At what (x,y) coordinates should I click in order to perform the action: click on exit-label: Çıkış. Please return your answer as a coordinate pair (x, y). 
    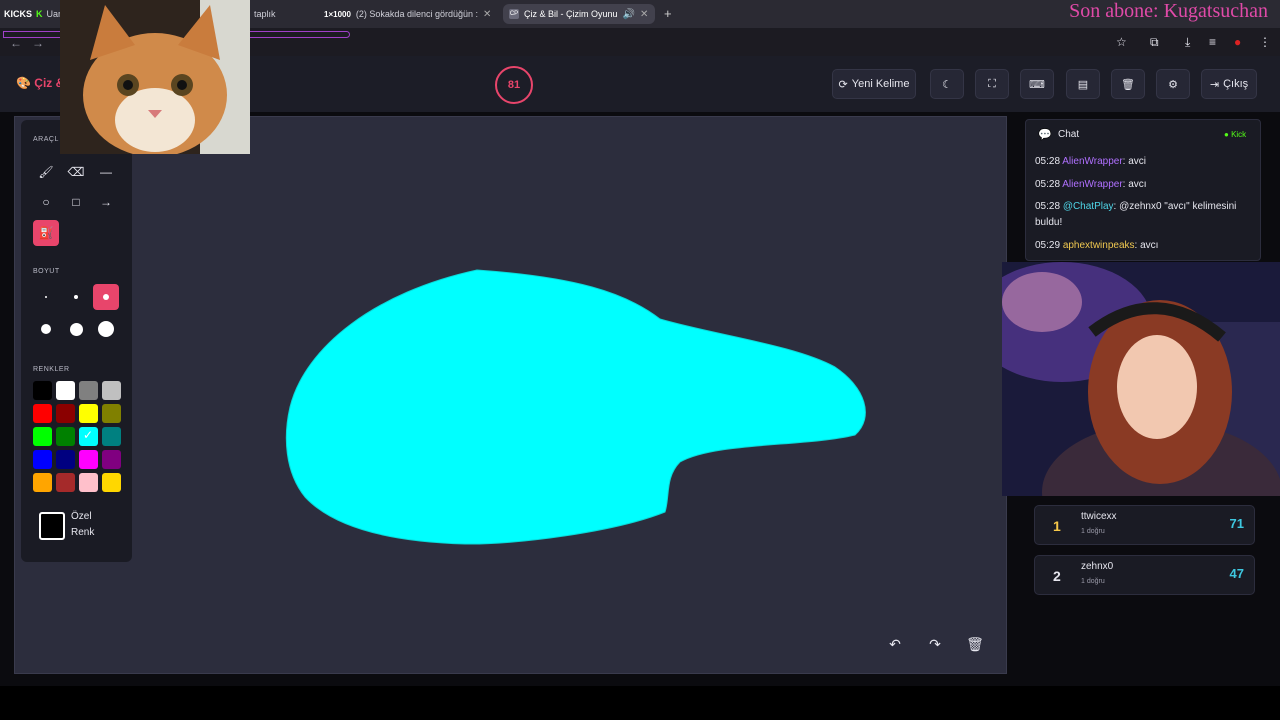
    Looking at the image, I should click on (1236, 84).